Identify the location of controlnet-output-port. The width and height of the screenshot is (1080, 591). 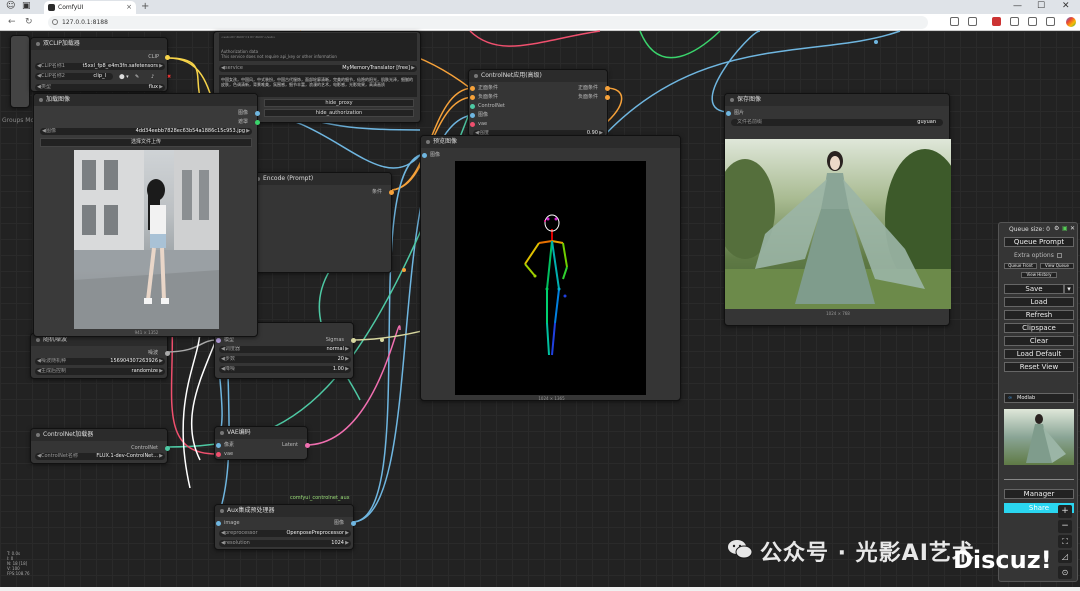
(167, 448).